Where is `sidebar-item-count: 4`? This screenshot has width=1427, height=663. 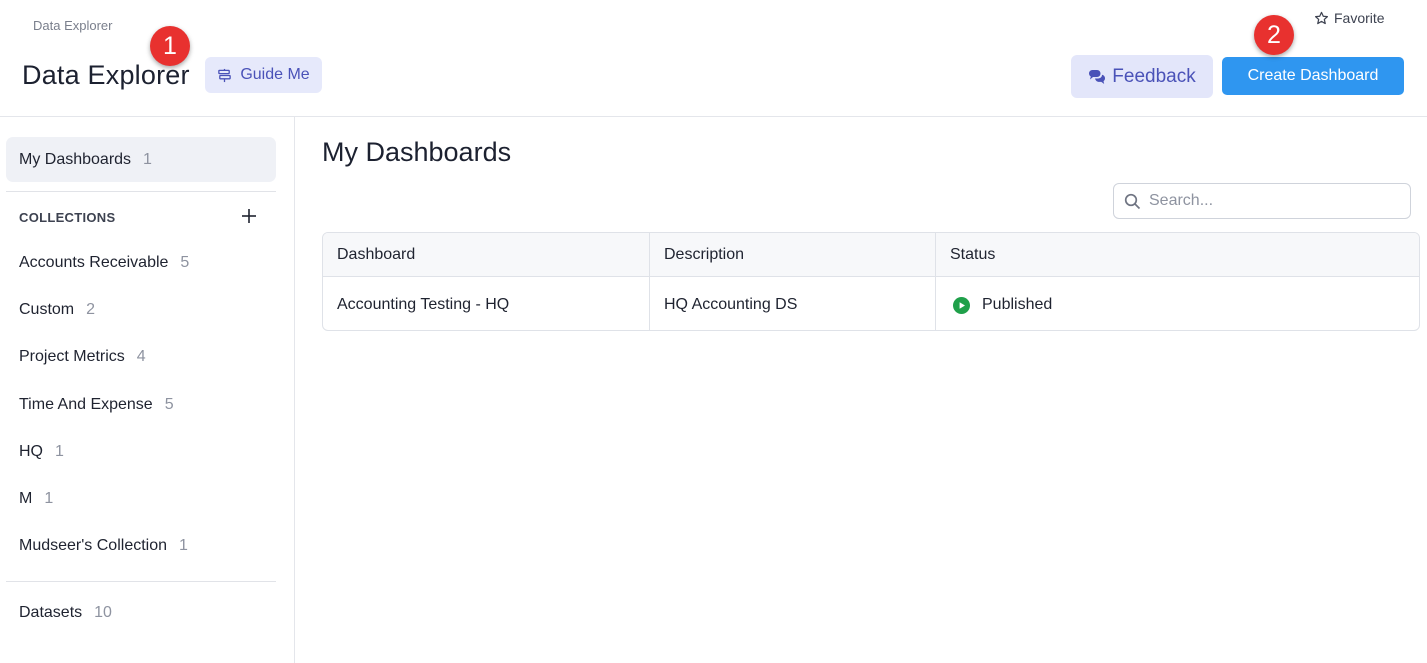 sidebar-item-count: 4 is located at coordinates (141, 356).